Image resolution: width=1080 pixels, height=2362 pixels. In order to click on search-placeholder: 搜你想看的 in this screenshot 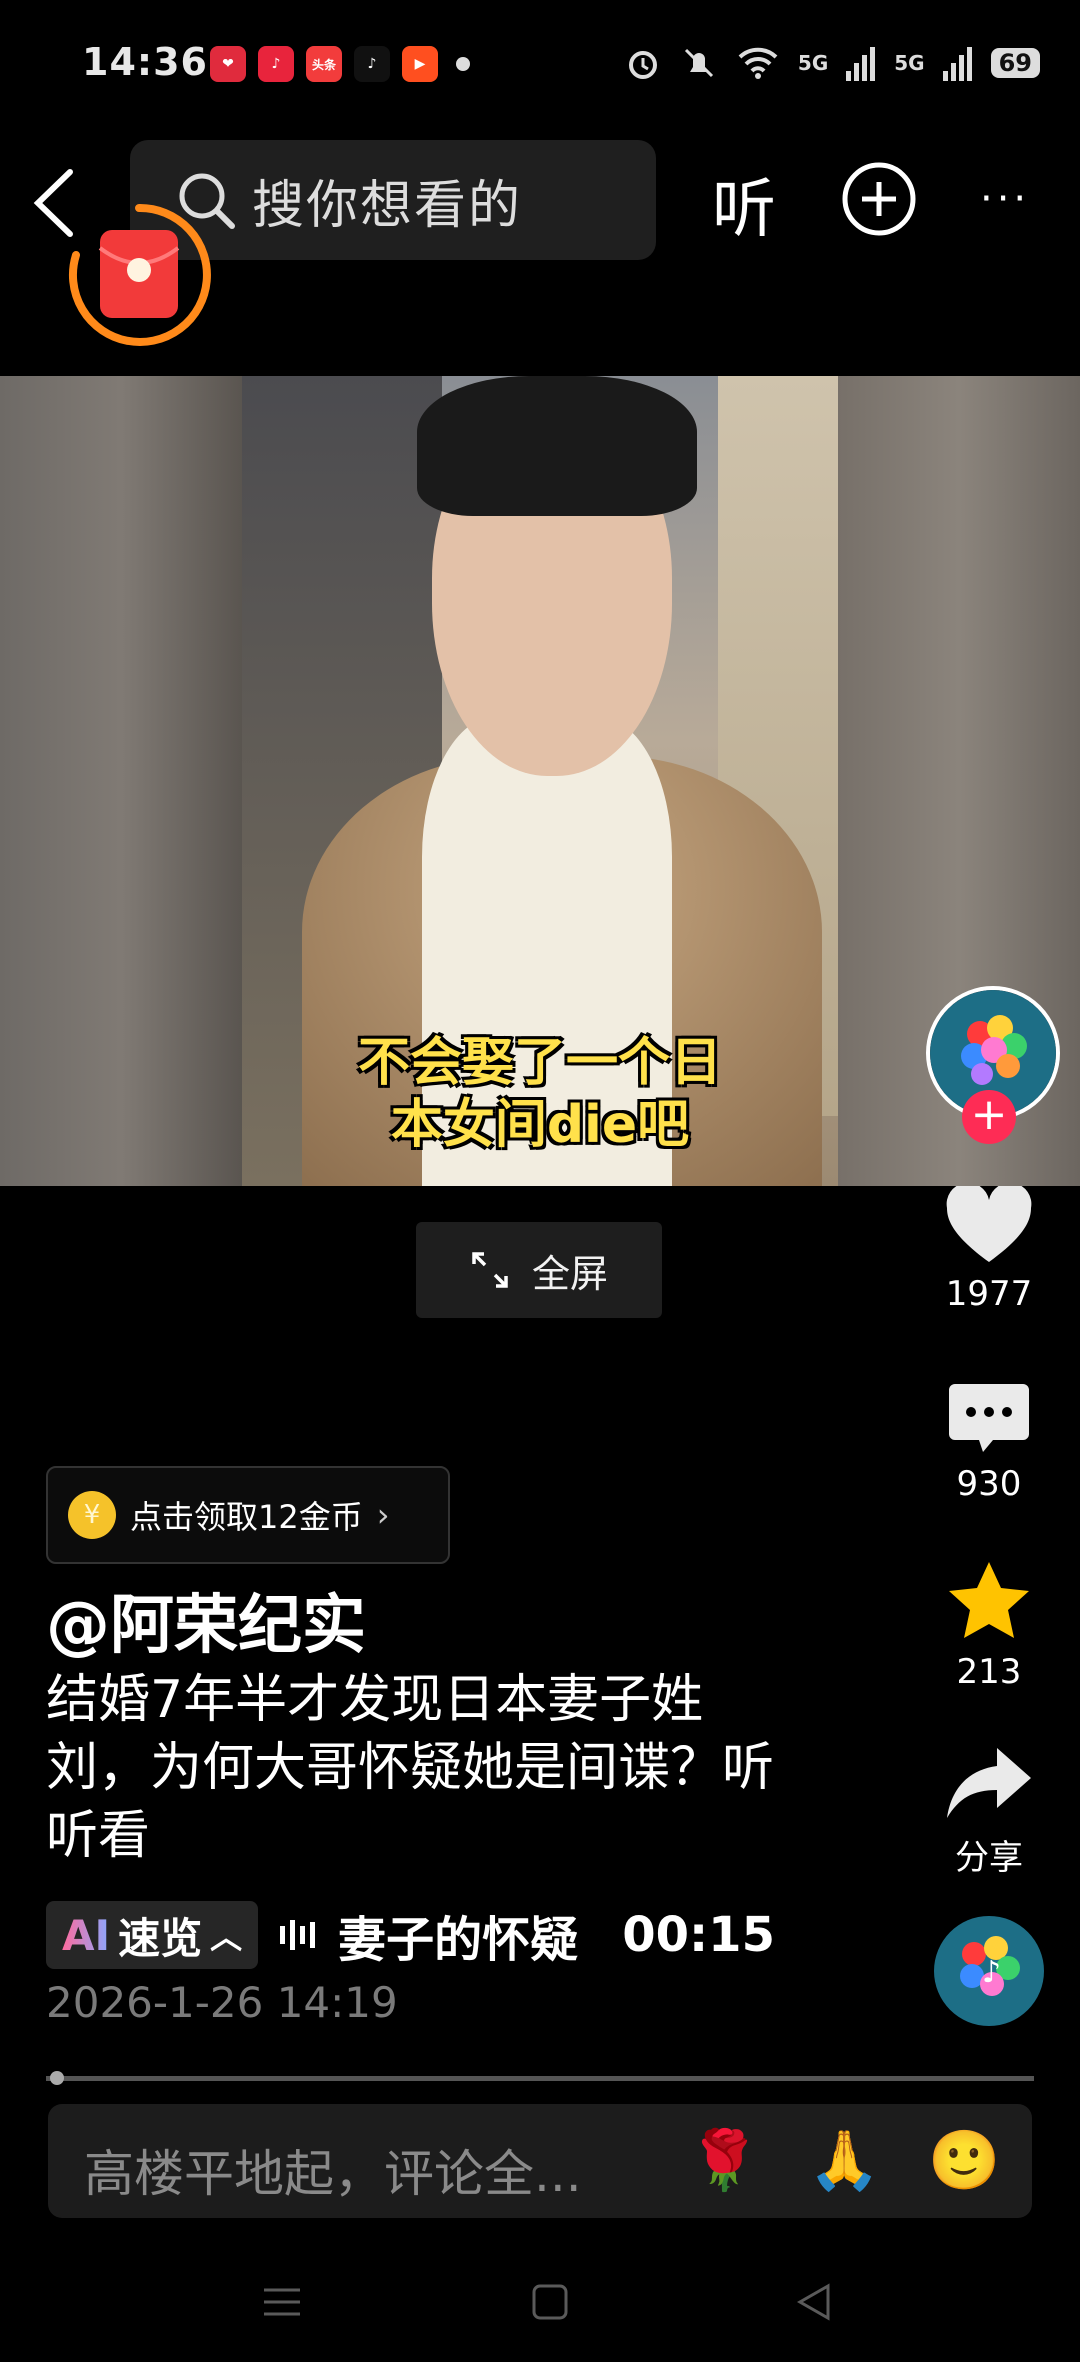, I will do `click(387, 205)`.